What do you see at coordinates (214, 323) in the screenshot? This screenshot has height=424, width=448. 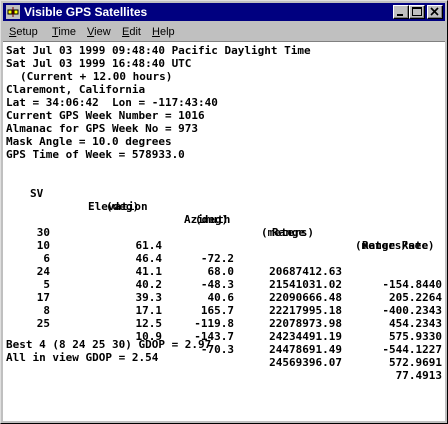 I see `cell-azimuth: -119.8` at bounding box center [214, 323].